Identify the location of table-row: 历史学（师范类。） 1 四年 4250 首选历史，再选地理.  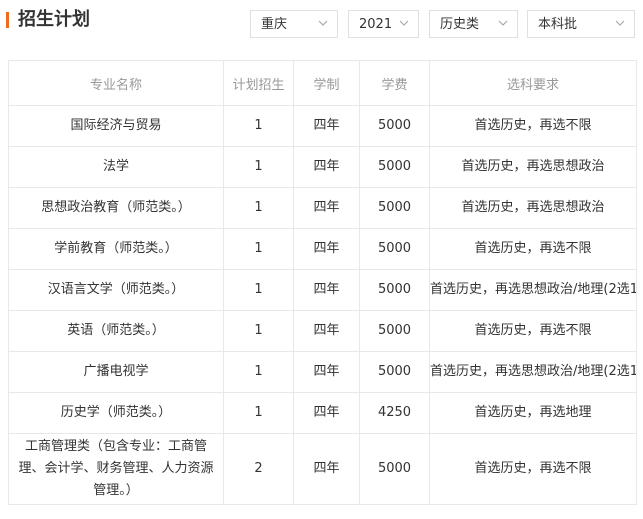
(322, 413).